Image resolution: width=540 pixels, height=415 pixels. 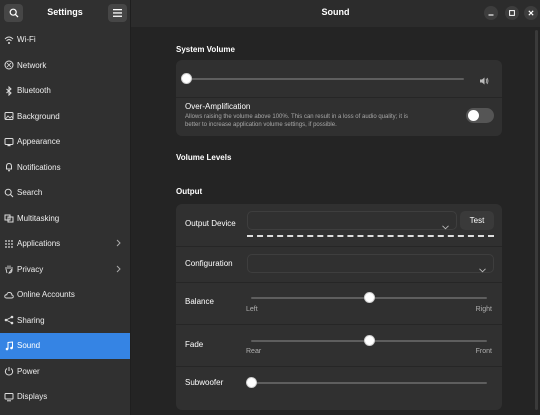 What do you see at coordinates (28, 371) in the screenshot?
I see `sidebar-item-label: Power` at bounding box center [28, 371].